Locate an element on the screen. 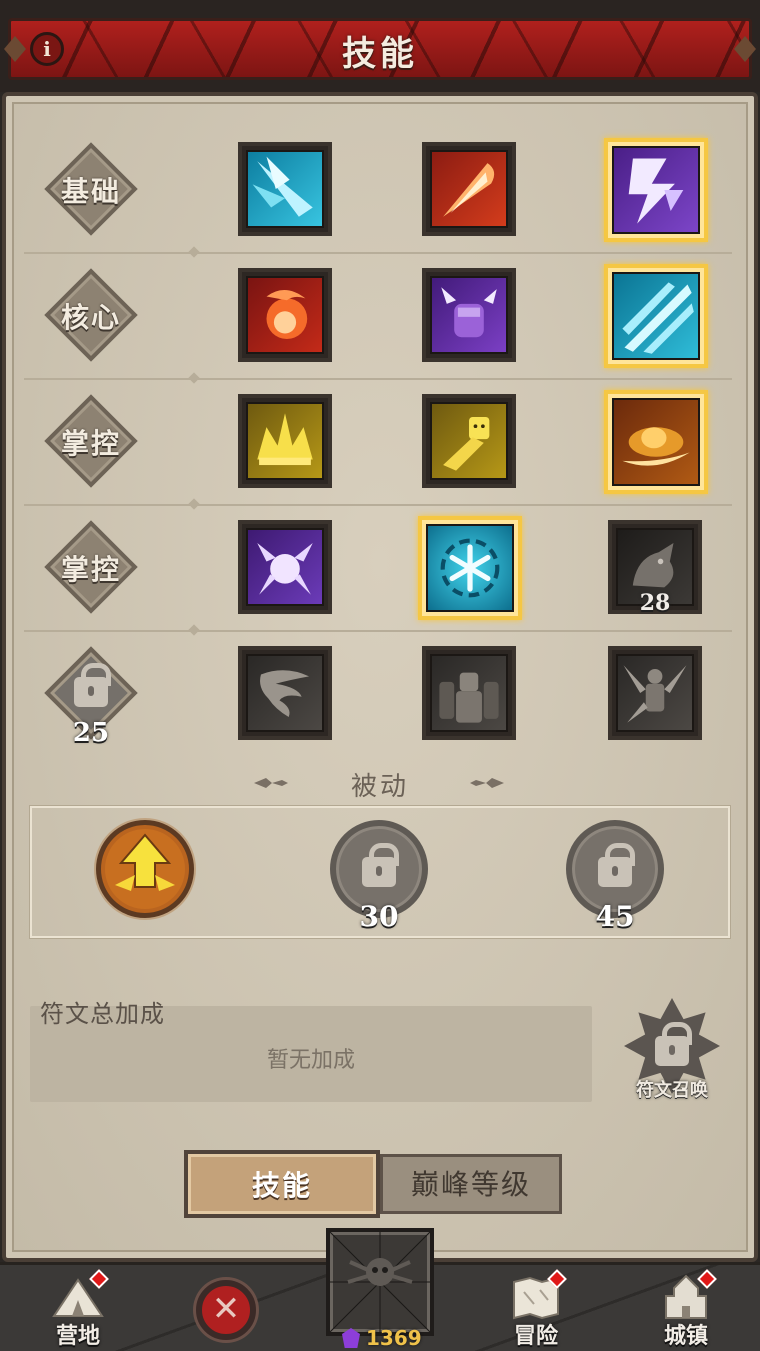 The width and height of the screenshot is (760, 1351). nav-adventure: 冒险 is located at coordinates (536, 1309).